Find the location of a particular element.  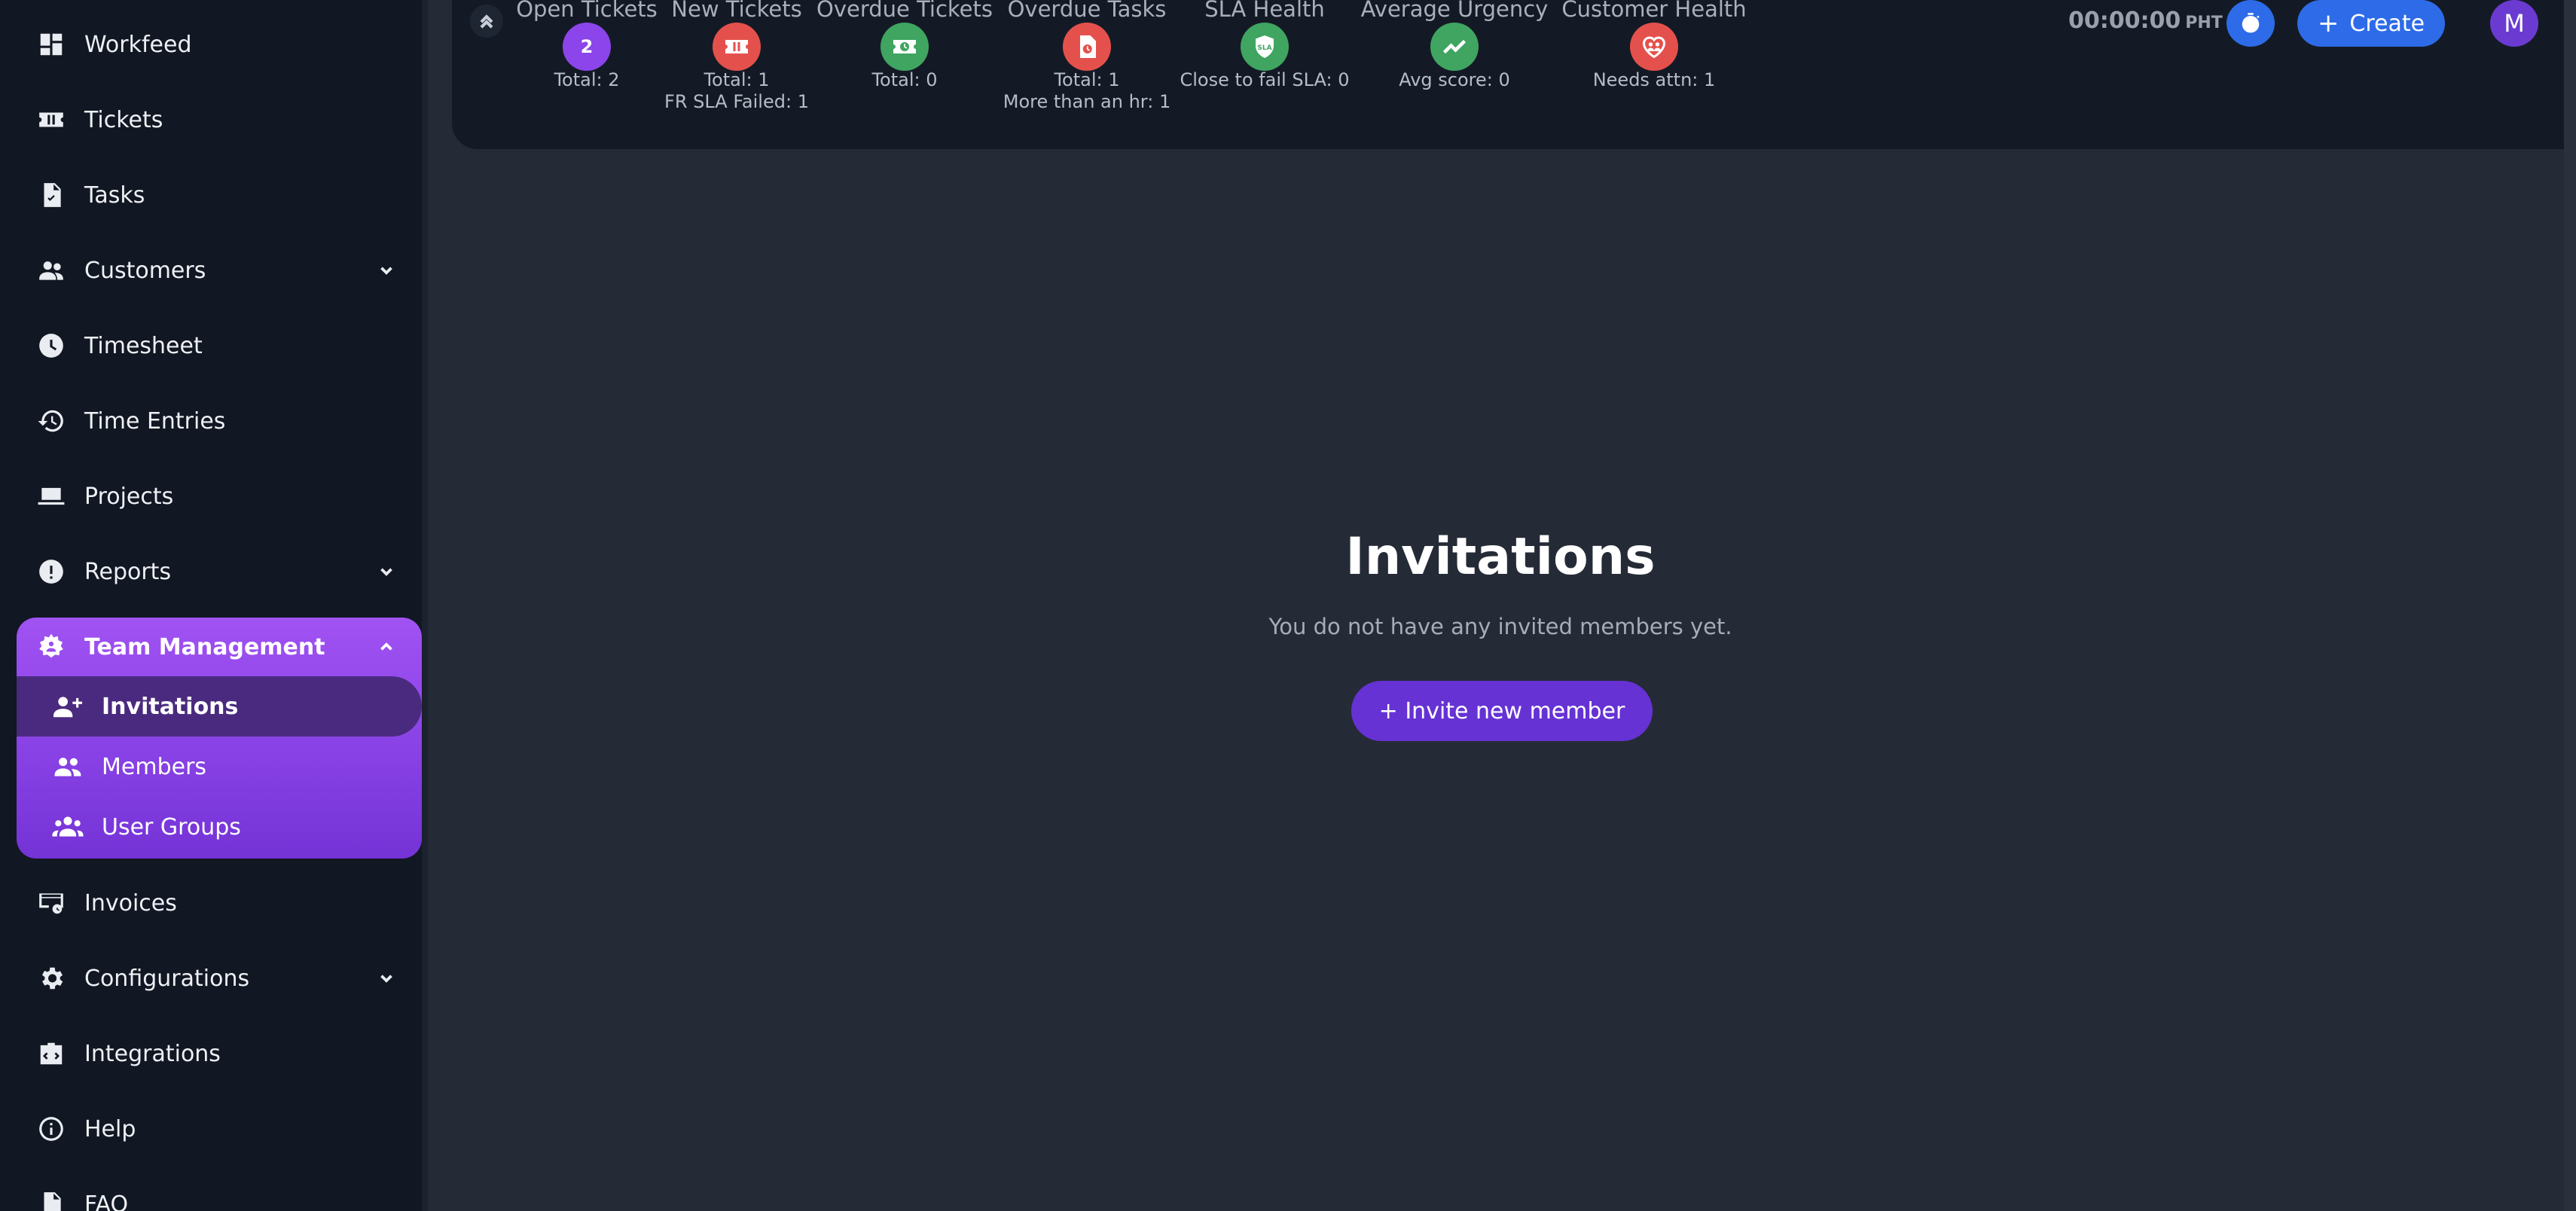

gear-icon is located at coordinates (51, 978).